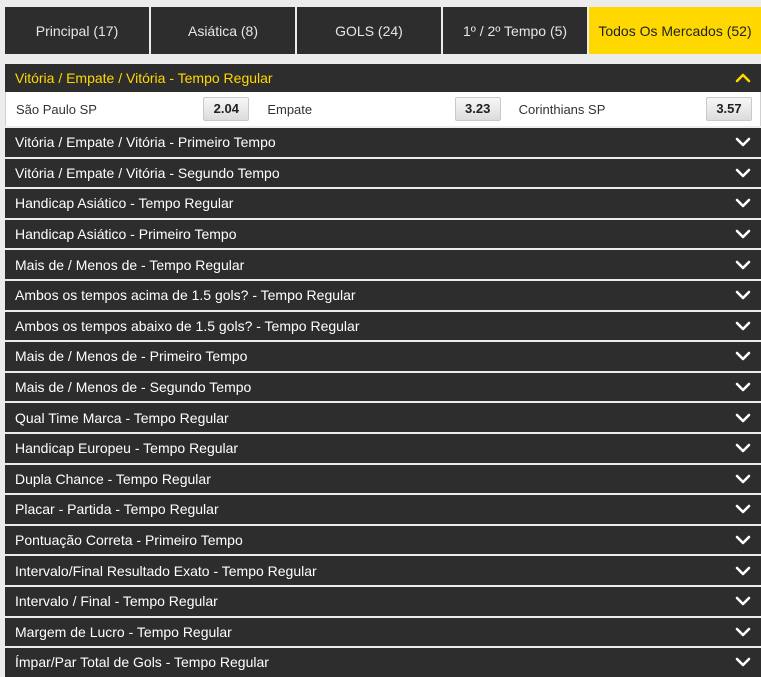 The image size is (761, 677). What do you see at coordinates (477, 109) in the screenshot?
I see `odd-value: 3.23` at bounding box center [477, 109].